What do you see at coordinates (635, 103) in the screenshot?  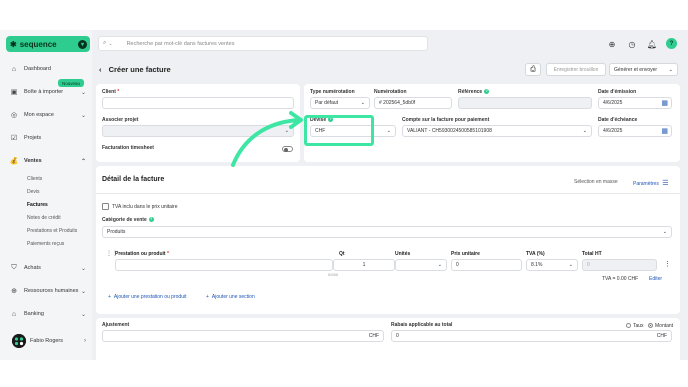 I see `issue-date-field: 4/6/2025 ▦` at bounding box center [635, 103].